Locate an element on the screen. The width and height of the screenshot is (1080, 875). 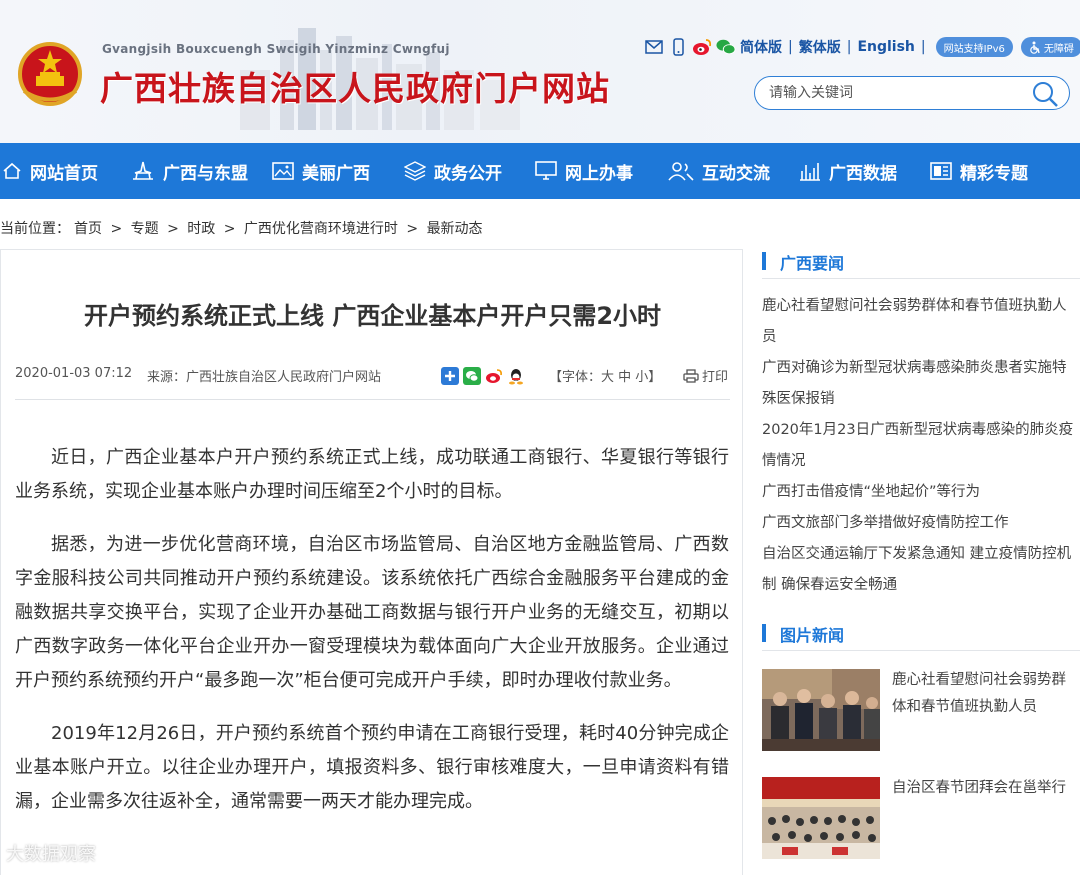
publish-date: 2020-01-03 07:12 is located at coordinates (74, 373).